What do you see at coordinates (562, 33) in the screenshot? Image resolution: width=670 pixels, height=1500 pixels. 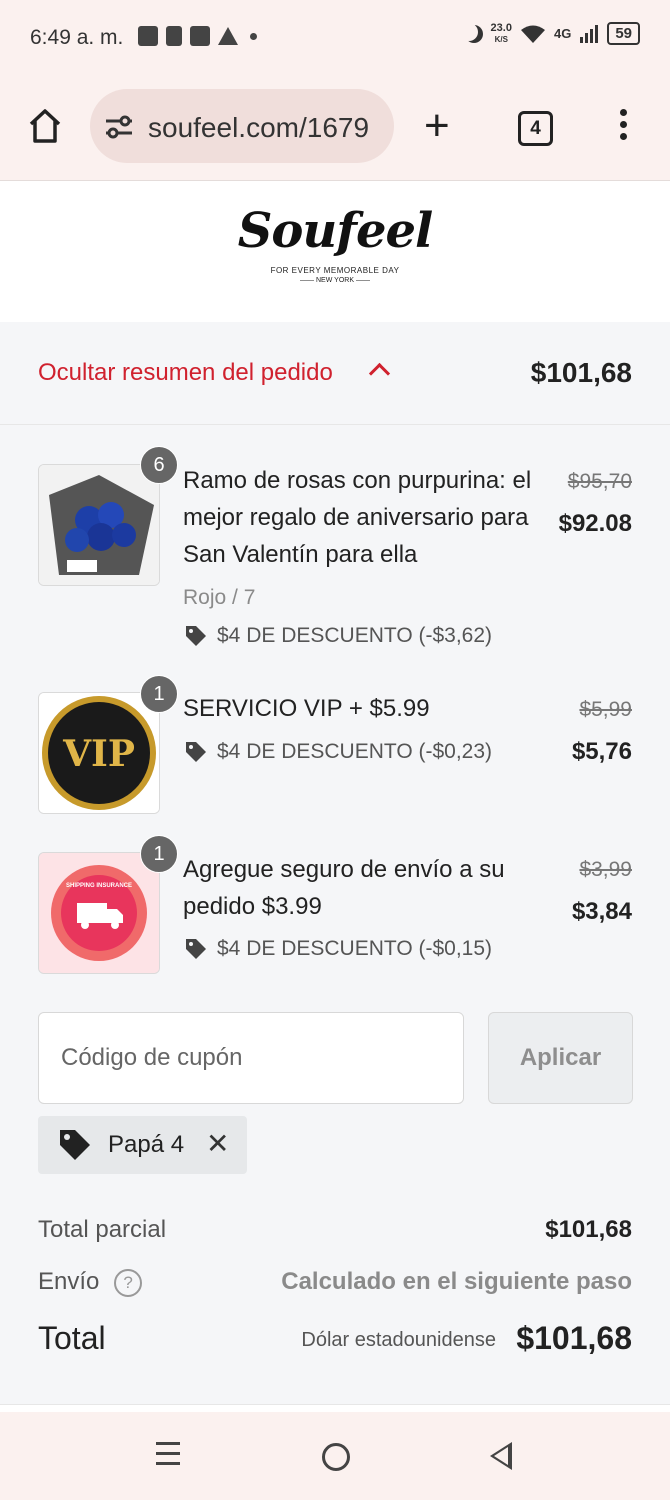 I see `network-type: 4G` at bounding box center [562, 33].